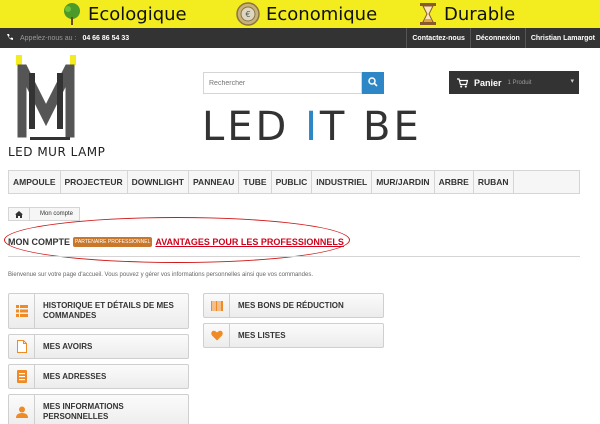 This screenshot has height=424, width=600. I want to click on logo-brand-text: LED MUR LAMP, so click(57, 152).